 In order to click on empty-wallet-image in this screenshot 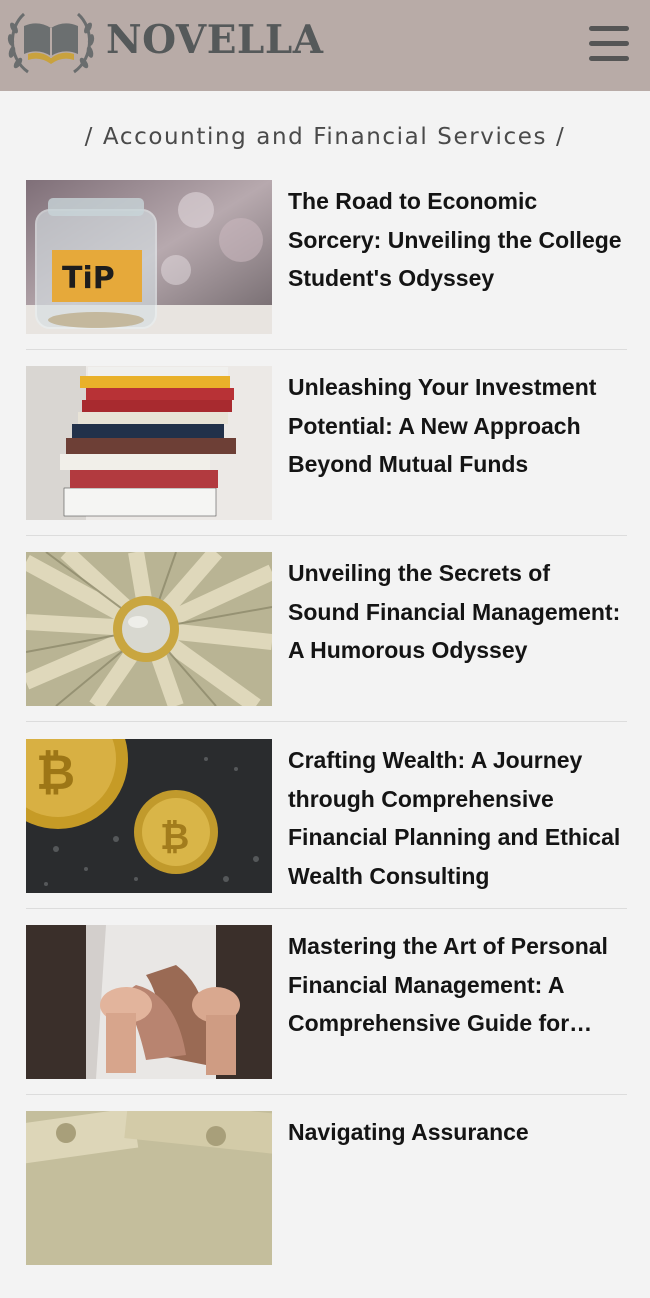, I will do `click(149, 1002)`.